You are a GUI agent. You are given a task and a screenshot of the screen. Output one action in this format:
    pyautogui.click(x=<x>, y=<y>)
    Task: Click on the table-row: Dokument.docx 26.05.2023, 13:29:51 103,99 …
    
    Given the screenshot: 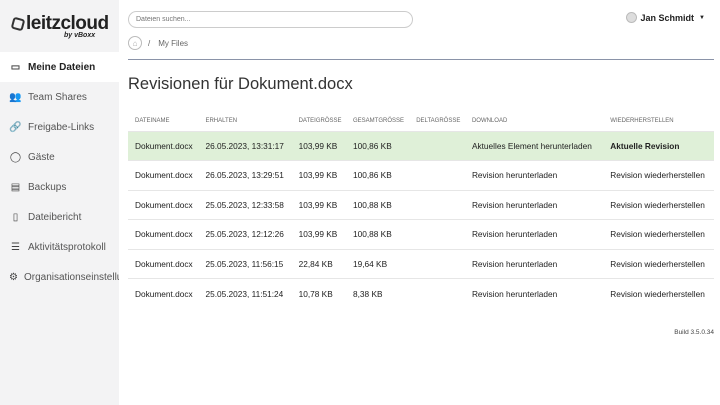 What is the action you would take?
    pyautogui.click(x=421, y=175)
    